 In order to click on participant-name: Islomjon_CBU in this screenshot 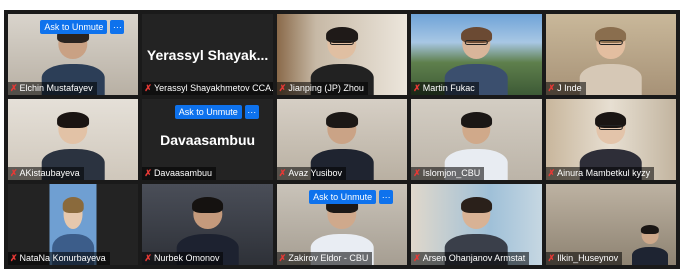, I will do `click(451, 173)`.